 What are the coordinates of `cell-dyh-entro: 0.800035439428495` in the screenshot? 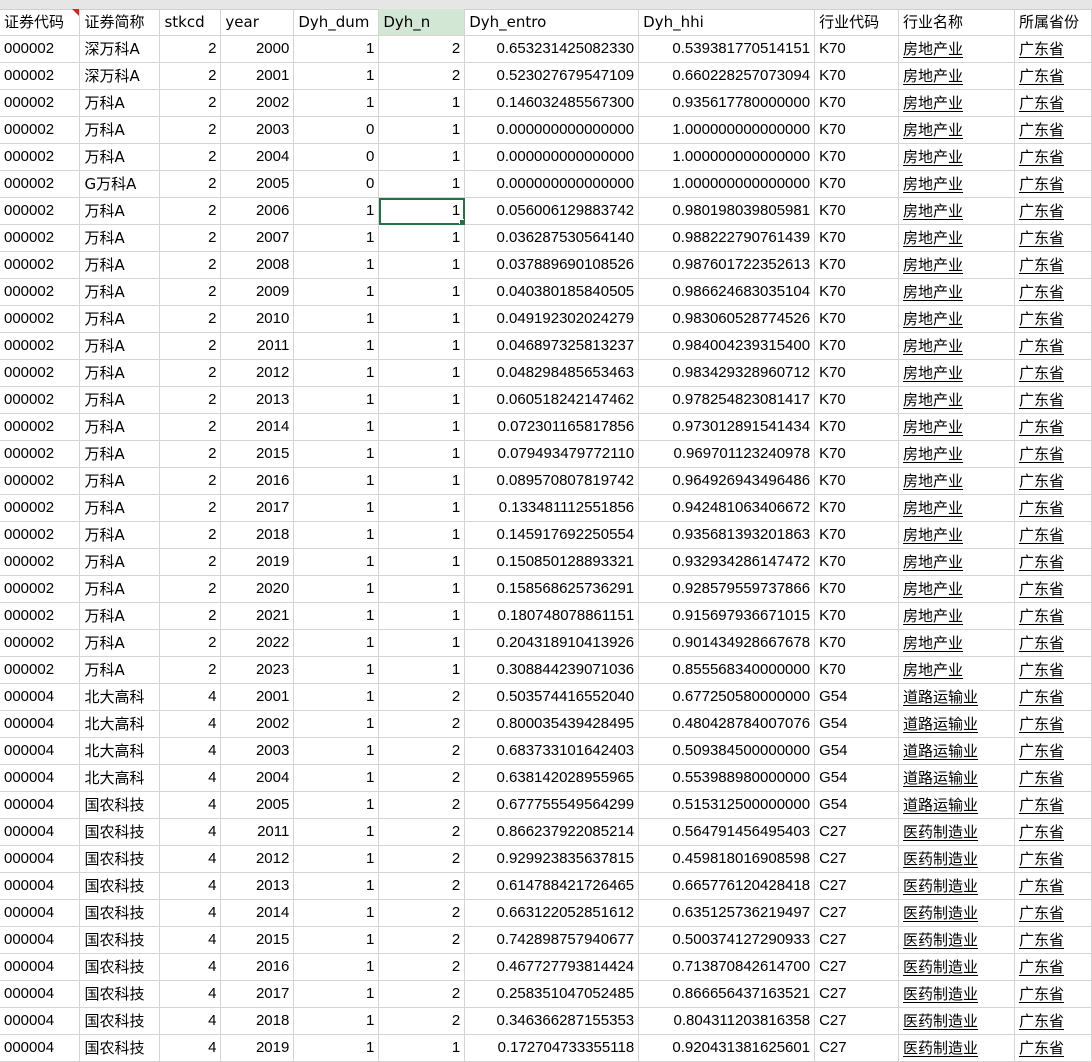 It's located at (552, 724).